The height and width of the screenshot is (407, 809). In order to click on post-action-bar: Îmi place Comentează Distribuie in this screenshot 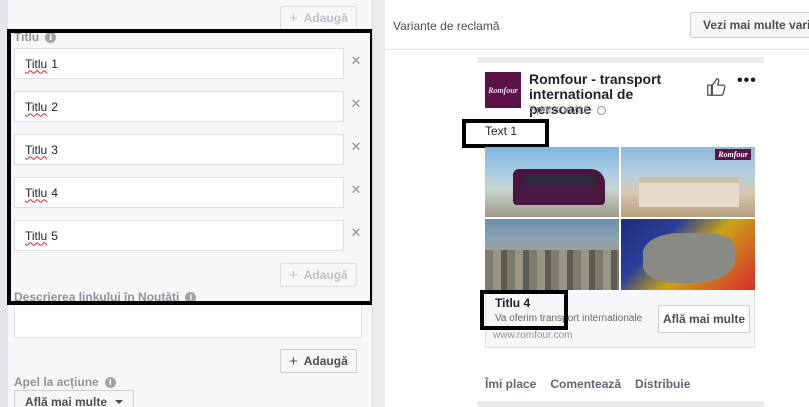, I will do `click(587, 384)`.